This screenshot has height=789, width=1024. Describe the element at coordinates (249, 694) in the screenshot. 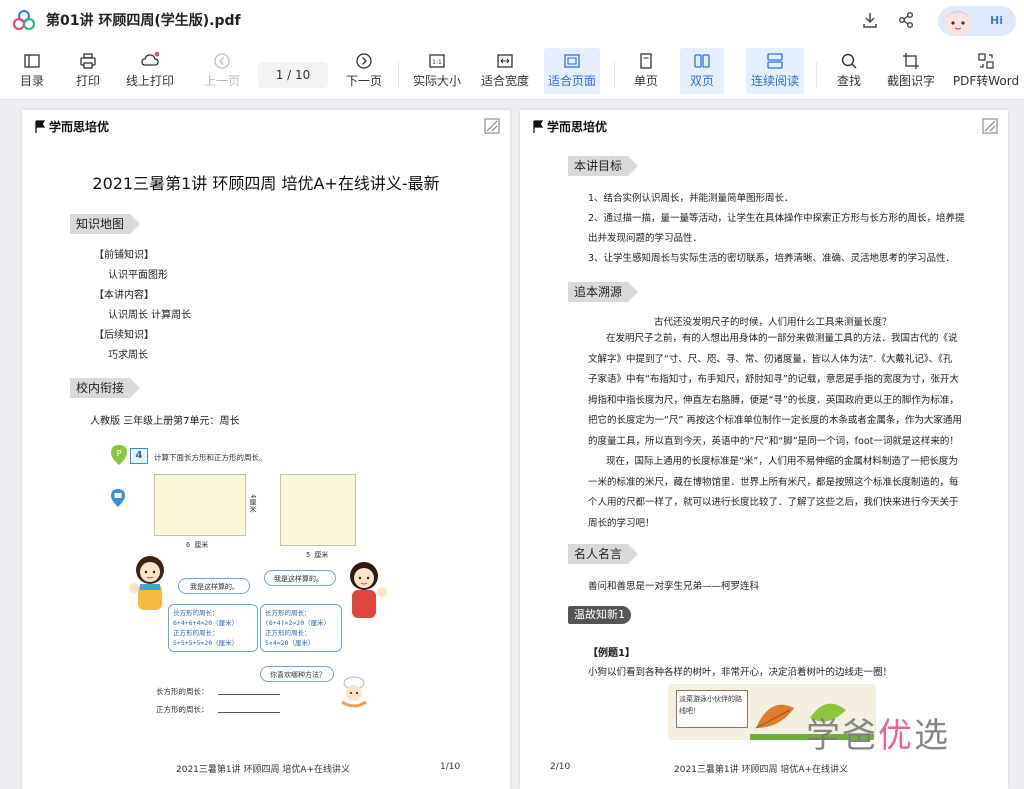

I see `answer-rectangle-line` at that location.